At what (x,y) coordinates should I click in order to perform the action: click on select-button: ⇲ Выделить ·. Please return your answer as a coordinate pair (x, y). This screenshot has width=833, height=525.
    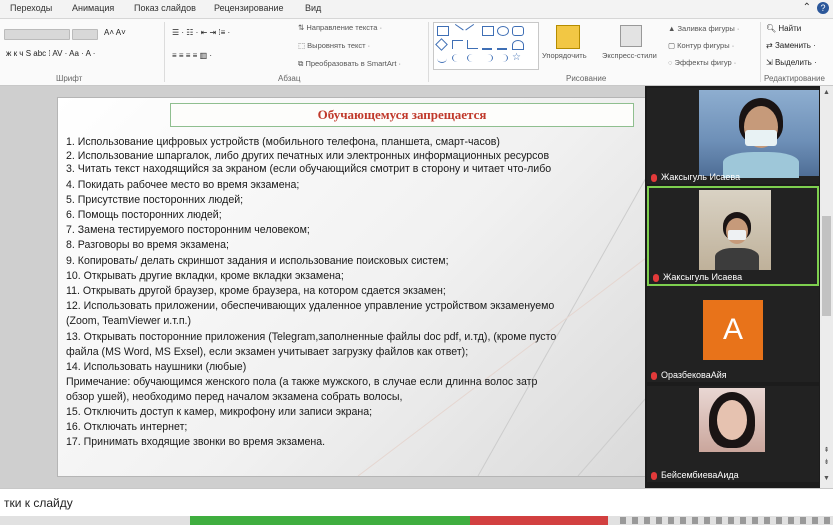
    Looking at the image, I should click on (791, 62).